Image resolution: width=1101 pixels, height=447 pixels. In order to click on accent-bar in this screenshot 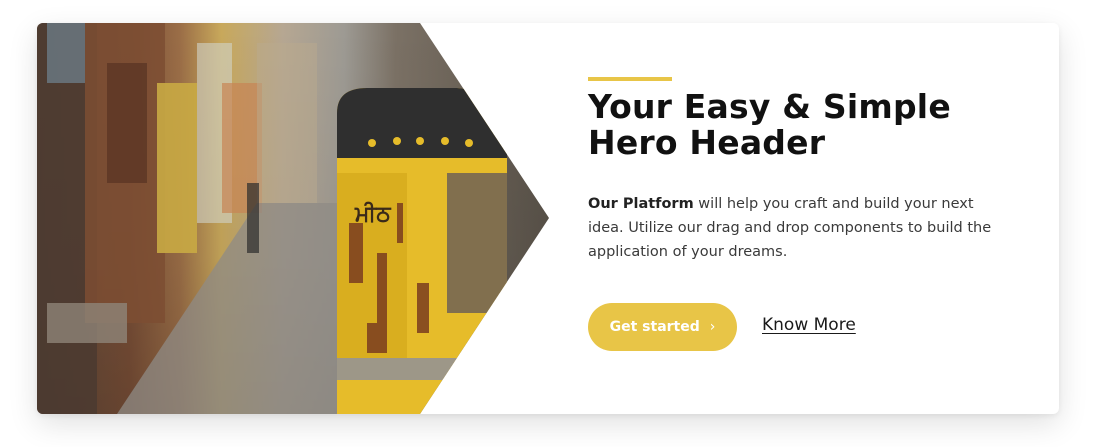, I will do `click(630, 79)`.